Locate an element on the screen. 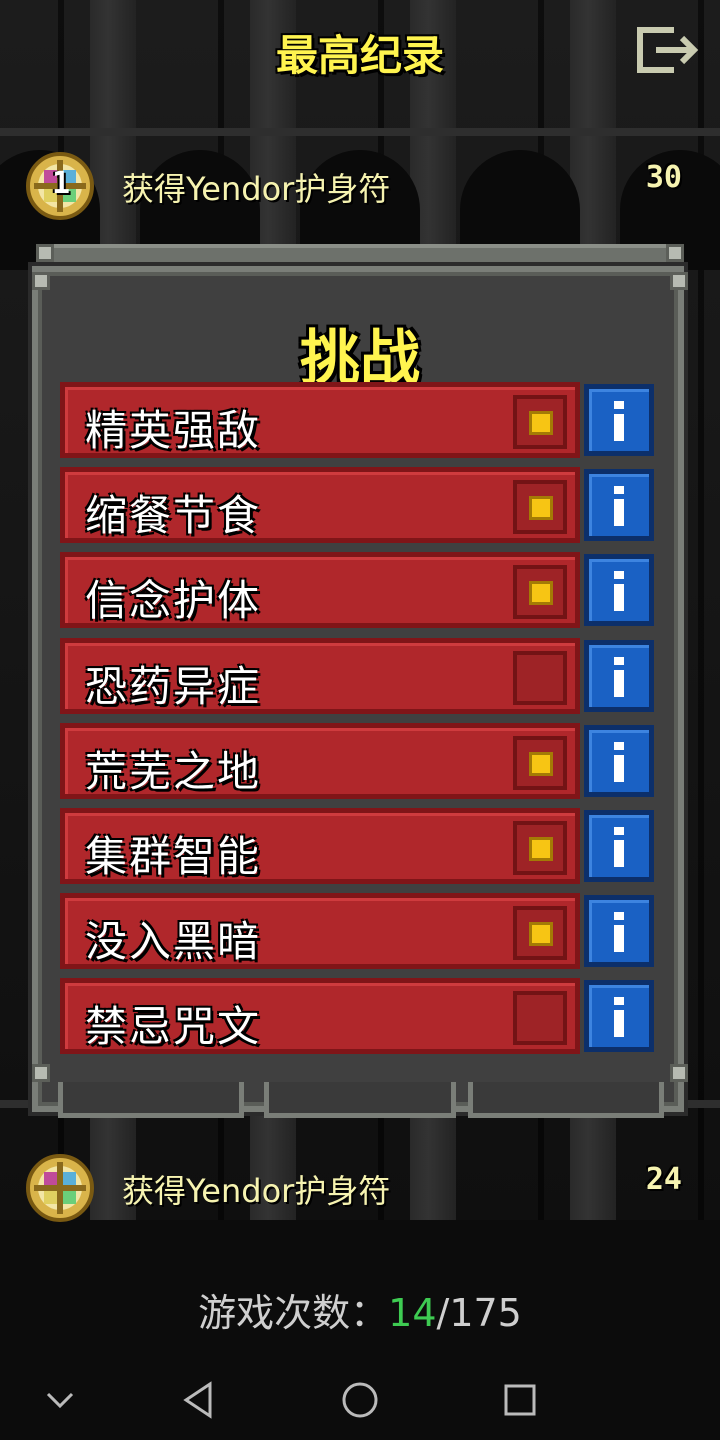  back-icon is located at coordinates (197, 1400).